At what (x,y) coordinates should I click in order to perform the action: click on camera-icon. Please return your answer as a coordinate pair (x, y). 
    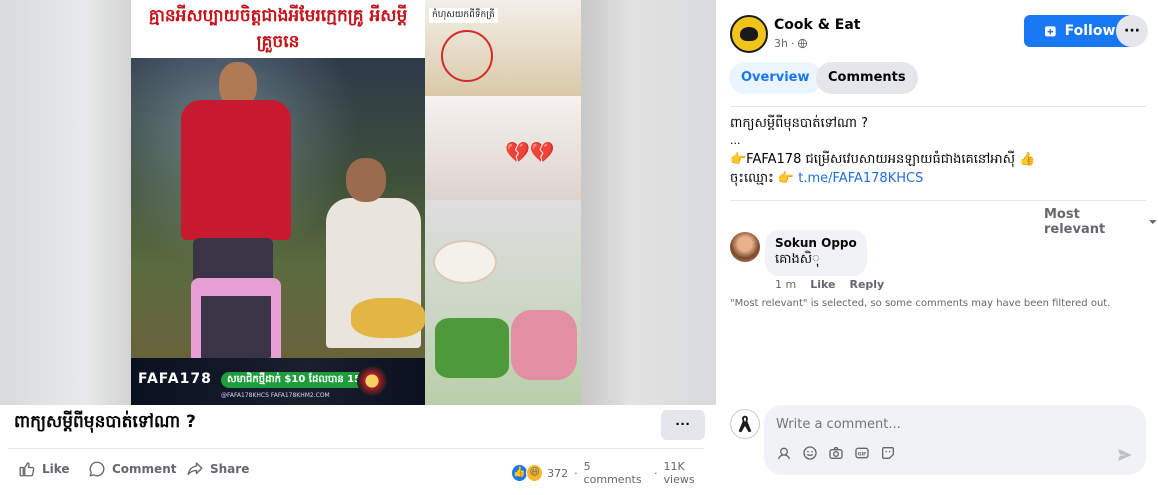
    Looking at the image, I should click on (836, 453).